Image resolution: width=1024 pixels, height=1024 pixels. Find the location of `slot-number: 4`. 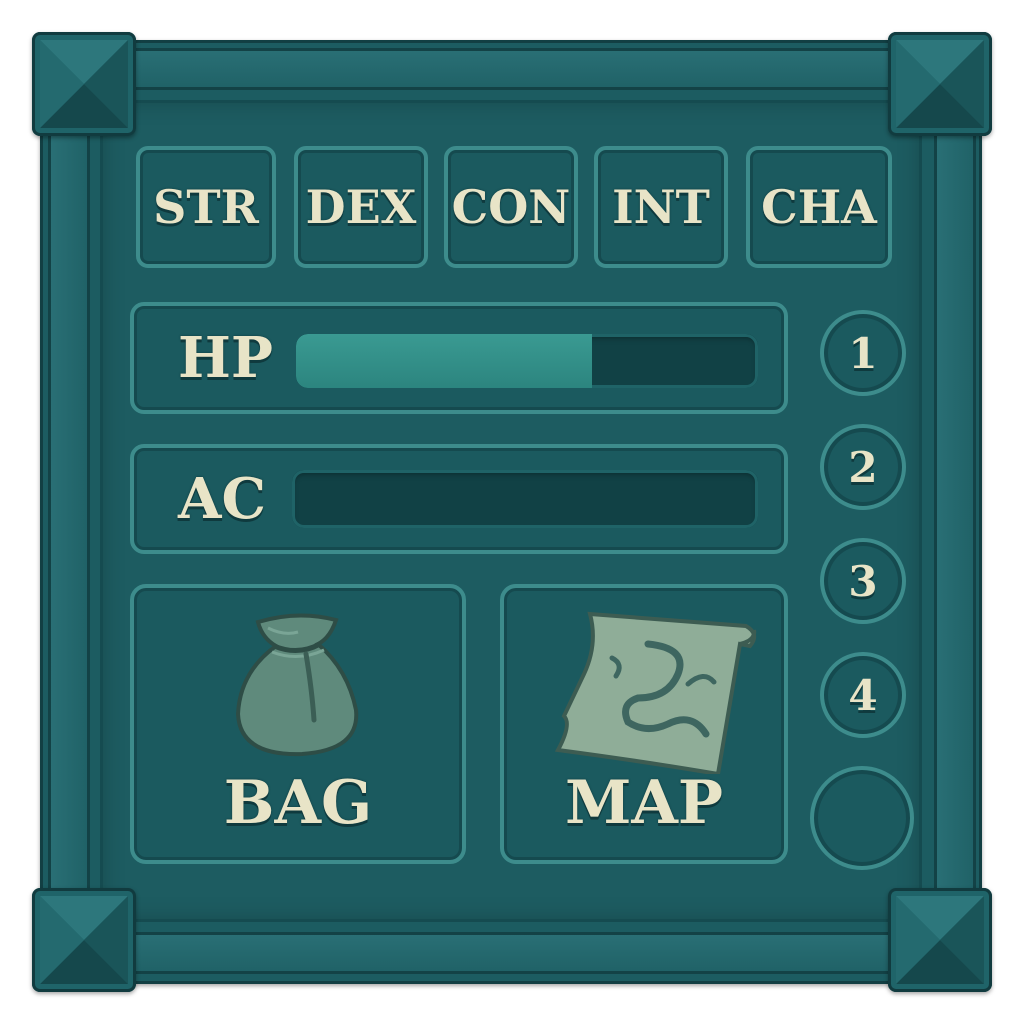

slot-number: 4 is located at coordinates (863, 695).